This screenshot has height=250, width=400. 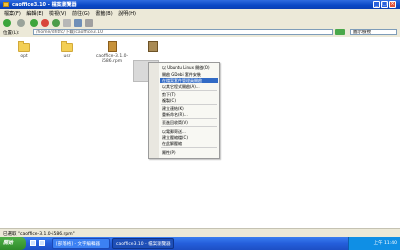 I want to click on menu-item-open: 以 Ubuntu Linux 開啟(O), so click(x=189, y=67).